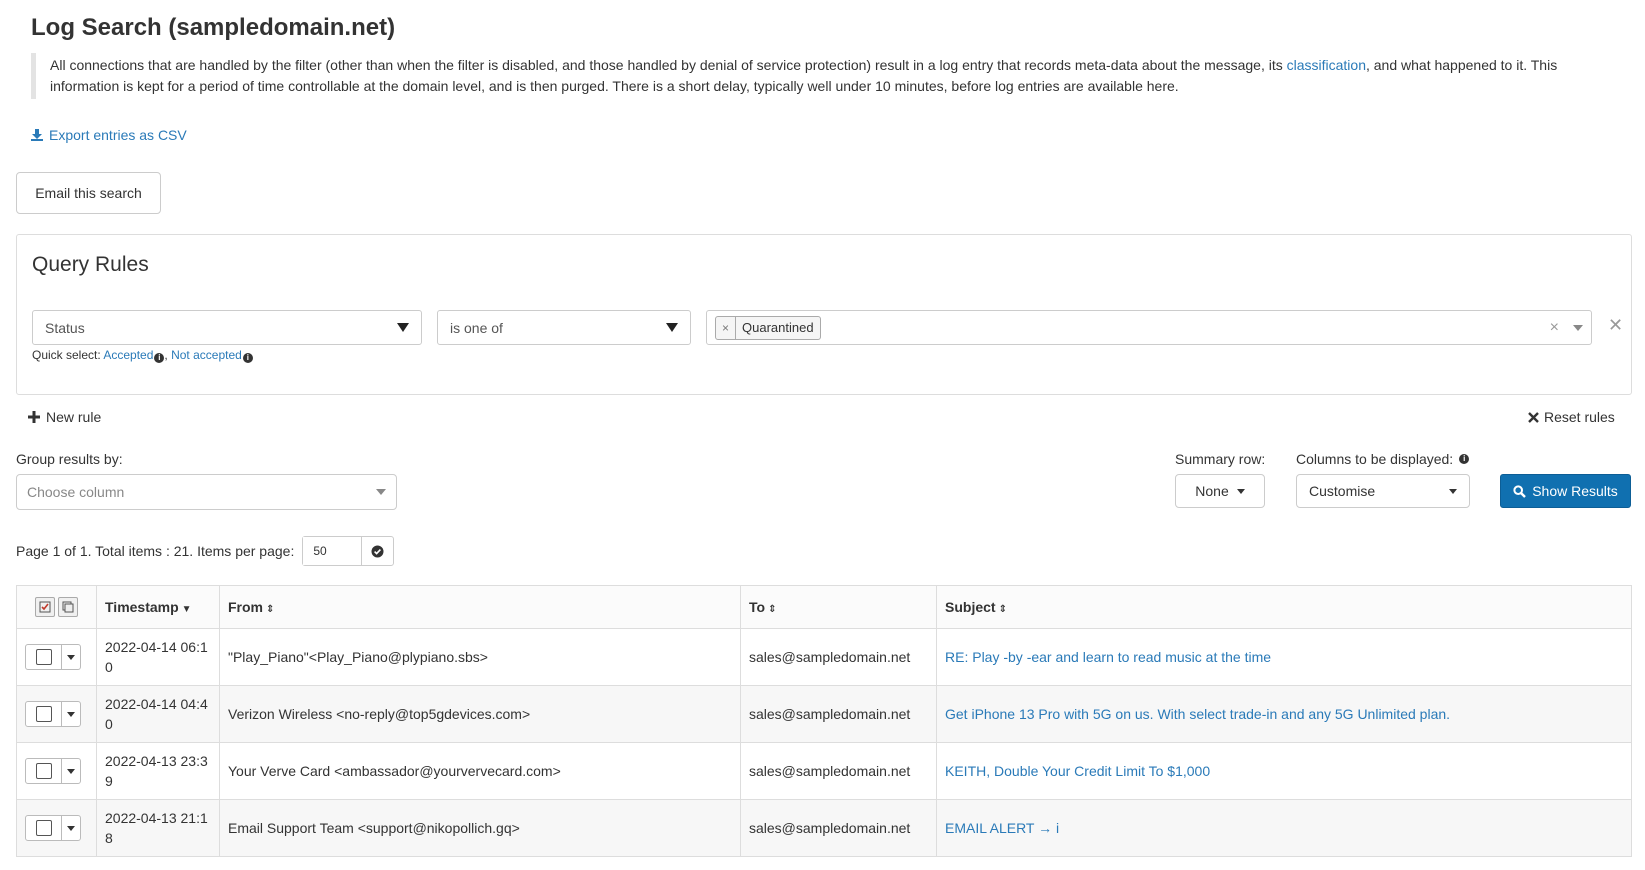 The width and height of the screenshot is (1645, 870). I want to click on timestamp-cell: 2022-04-14 06:10, so click(158, 657).